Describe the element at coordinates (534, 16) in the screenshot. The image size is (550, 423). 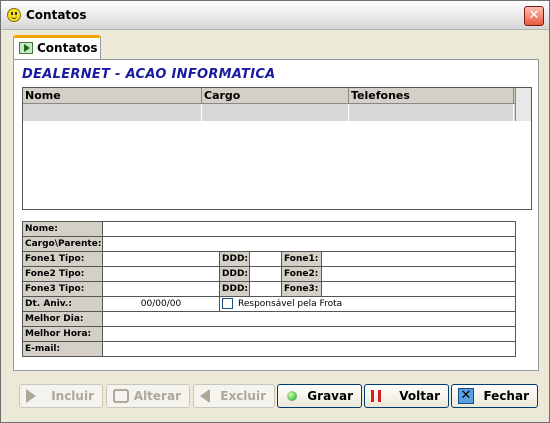
I see `close-button: ✕` at that location.